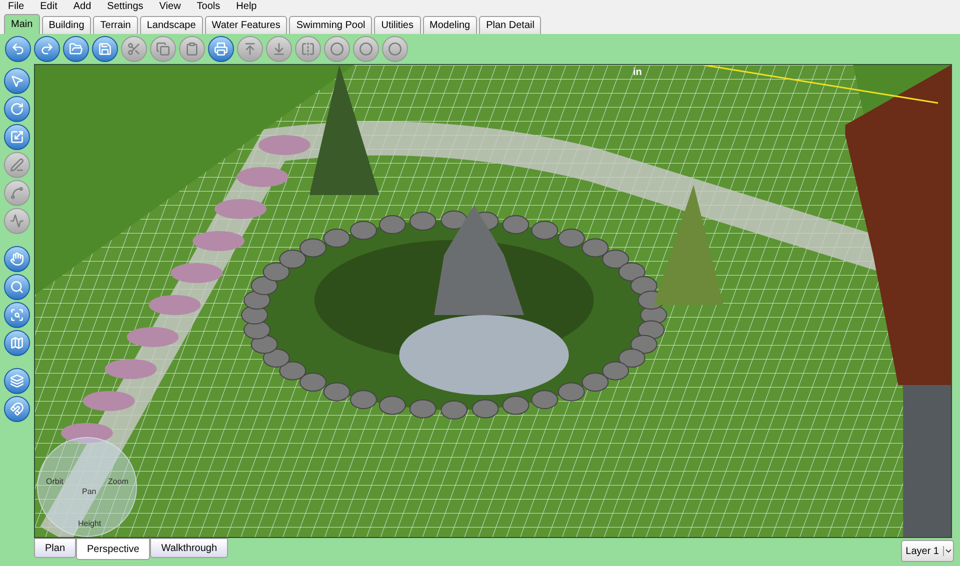 This screenshot has width=960, height=566. What do you see at coordinates (163, 49) in the screenshot?
I see `copy-icon` at bounding box center [163, 49].